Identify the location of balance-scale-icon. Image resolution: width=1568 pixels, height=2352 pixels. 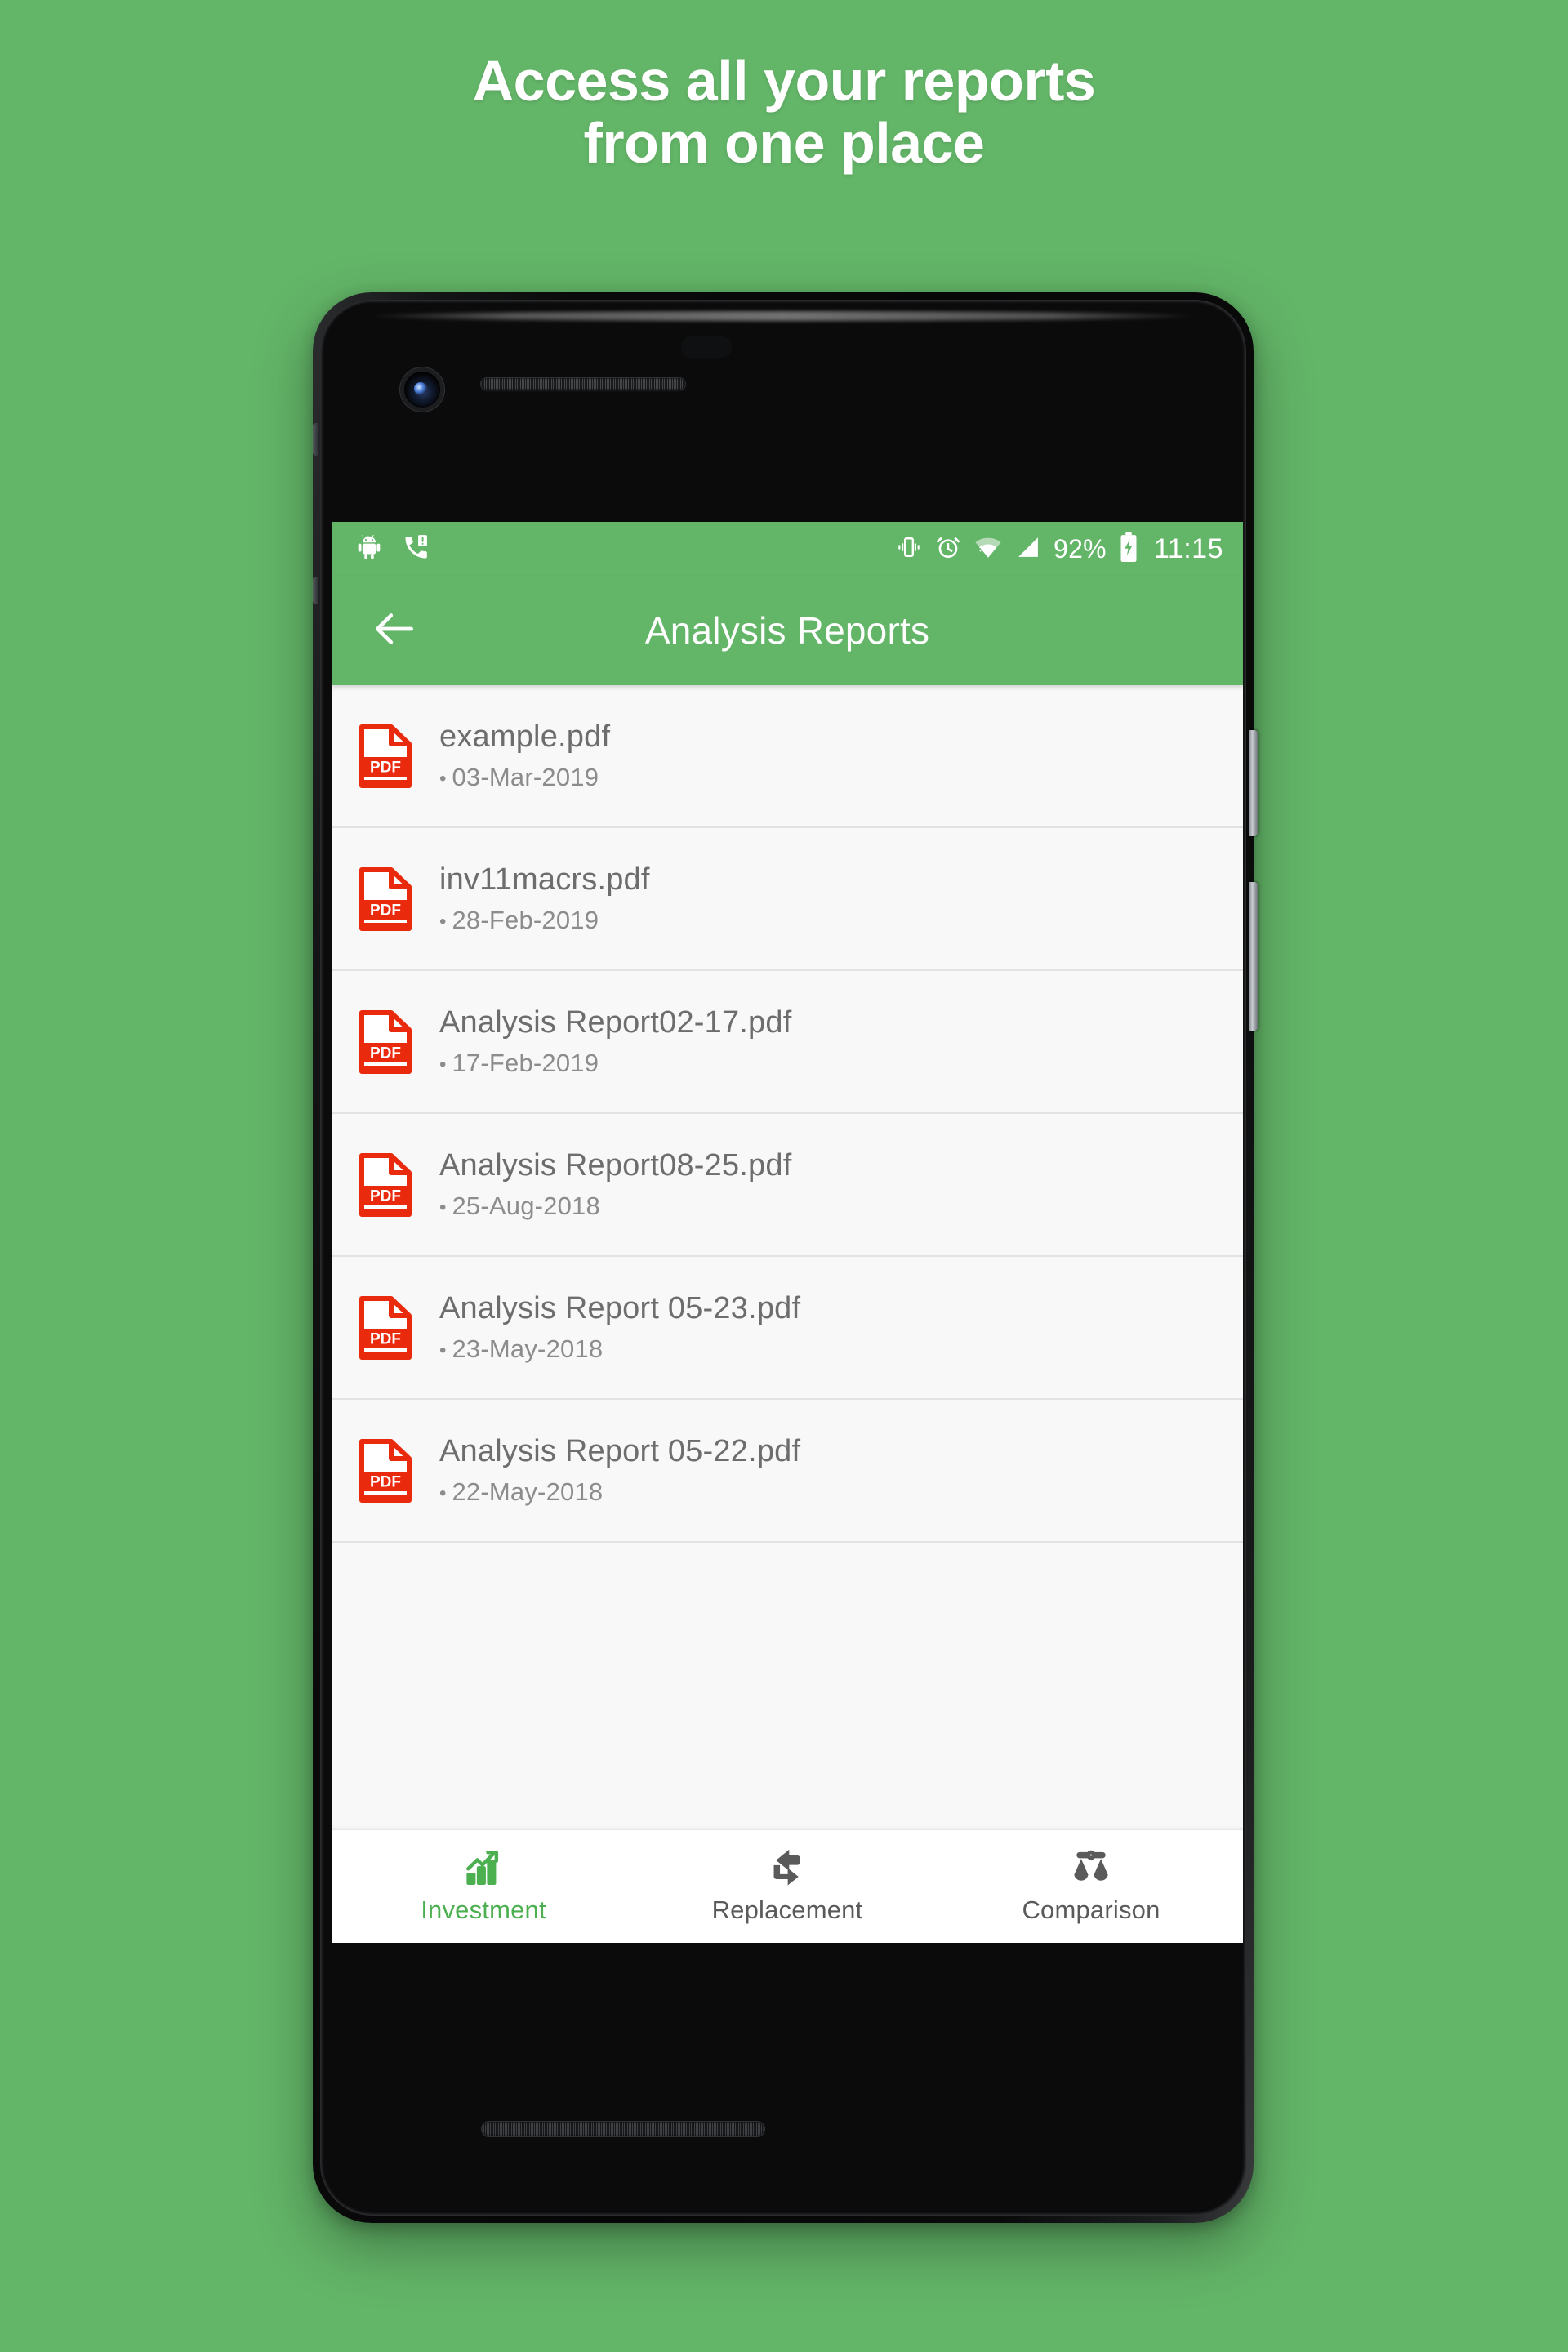
(1091, 1868).